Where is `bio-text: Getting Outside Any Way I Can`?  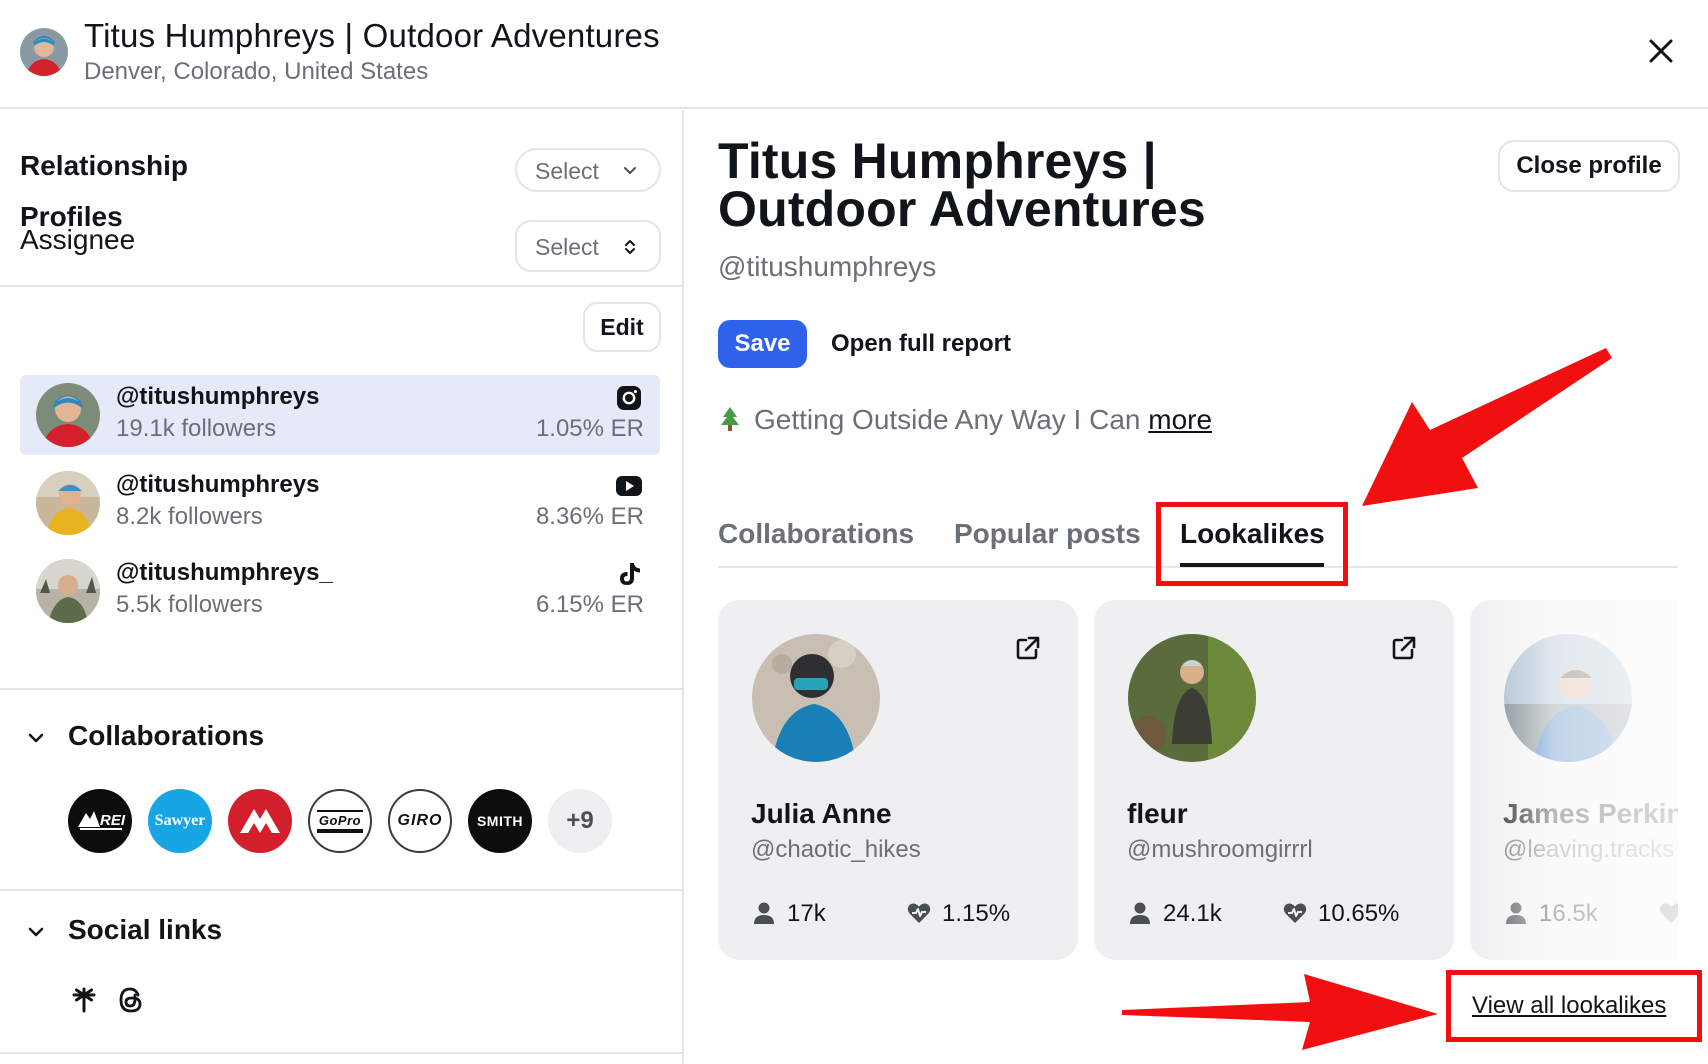
bio-text: Getting Outside Any Way I Can is located at coordinates (947, 419).